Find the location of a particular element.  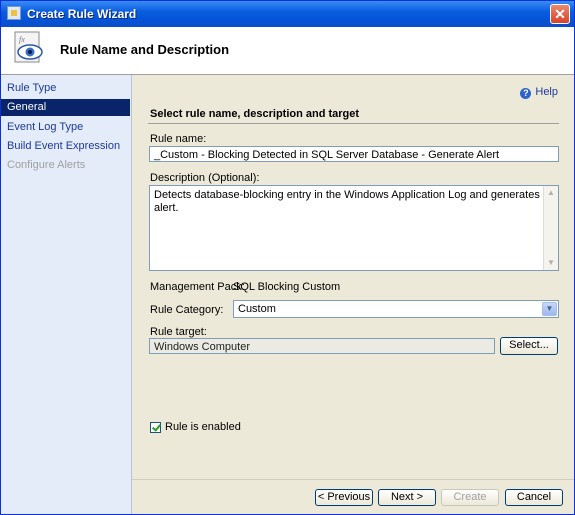

help-icon: ? is located at coordinates (526, 93).